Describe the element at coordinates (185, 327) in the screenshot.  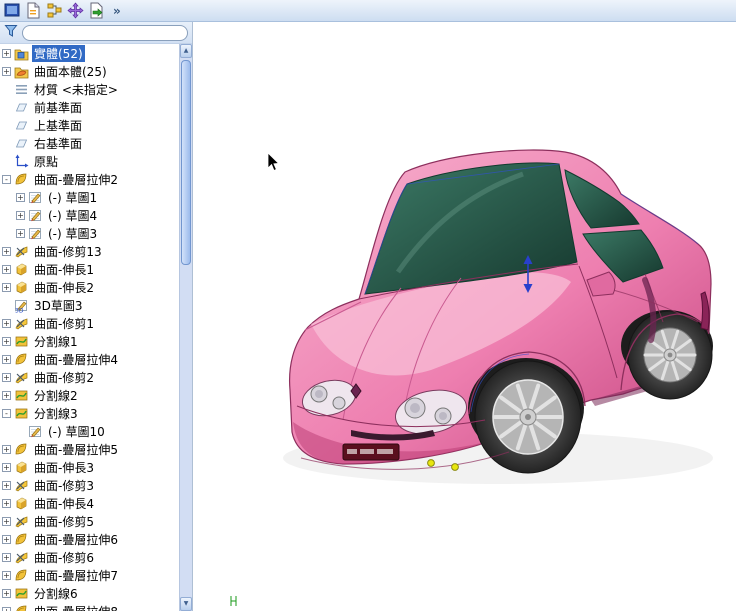
I see `tree-scrollbar: ▲ ▼` at that location.